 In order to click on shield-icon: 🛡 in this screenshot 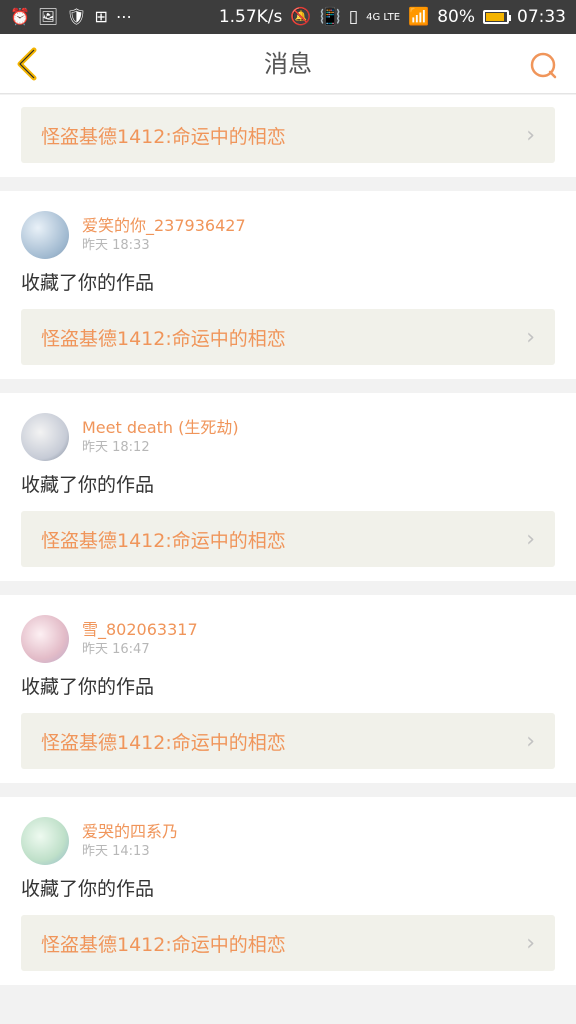, I will do `click(76, 16)`.